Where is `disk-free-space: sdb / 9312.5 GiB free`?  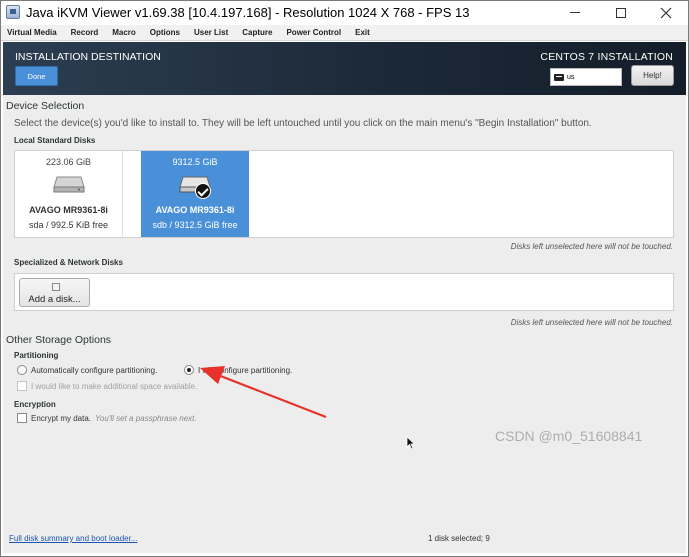
disk-free-space: sdb / 9312.5 GiB free is located at coordinates (195, 225).